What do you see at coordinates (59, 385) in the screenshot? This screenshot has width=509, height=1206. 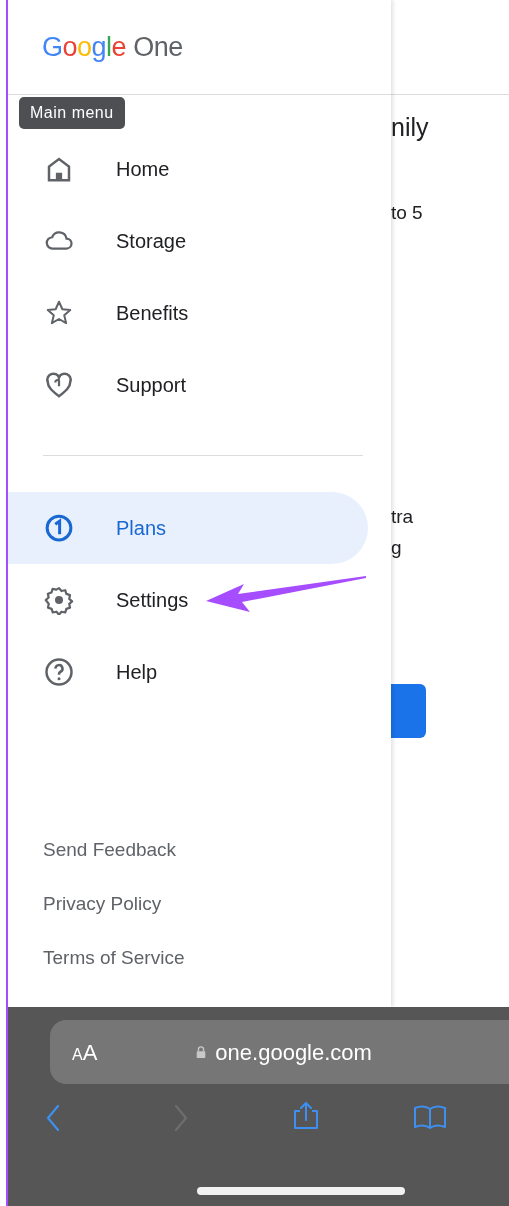 I see `heart-icon` at bounding box center [59, 385].